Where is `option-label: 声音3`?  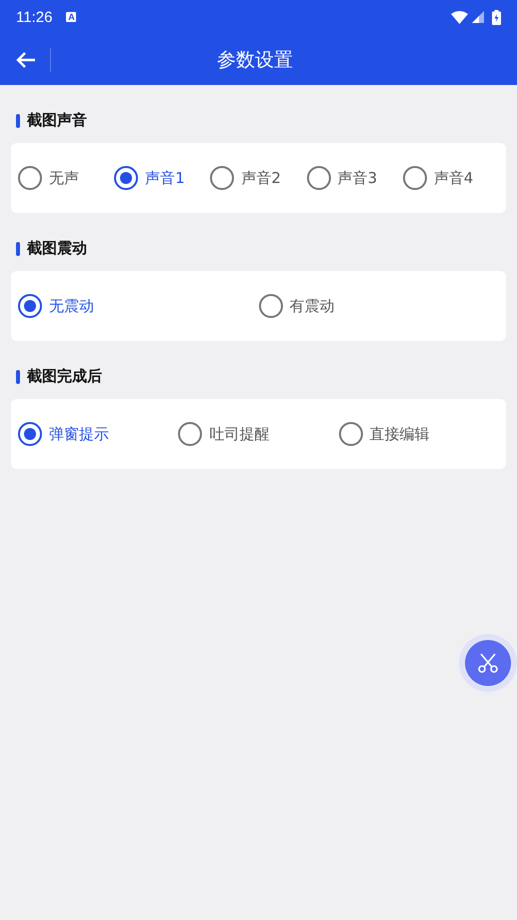 option-label: 声音3 is located at coordinates (358, 178).